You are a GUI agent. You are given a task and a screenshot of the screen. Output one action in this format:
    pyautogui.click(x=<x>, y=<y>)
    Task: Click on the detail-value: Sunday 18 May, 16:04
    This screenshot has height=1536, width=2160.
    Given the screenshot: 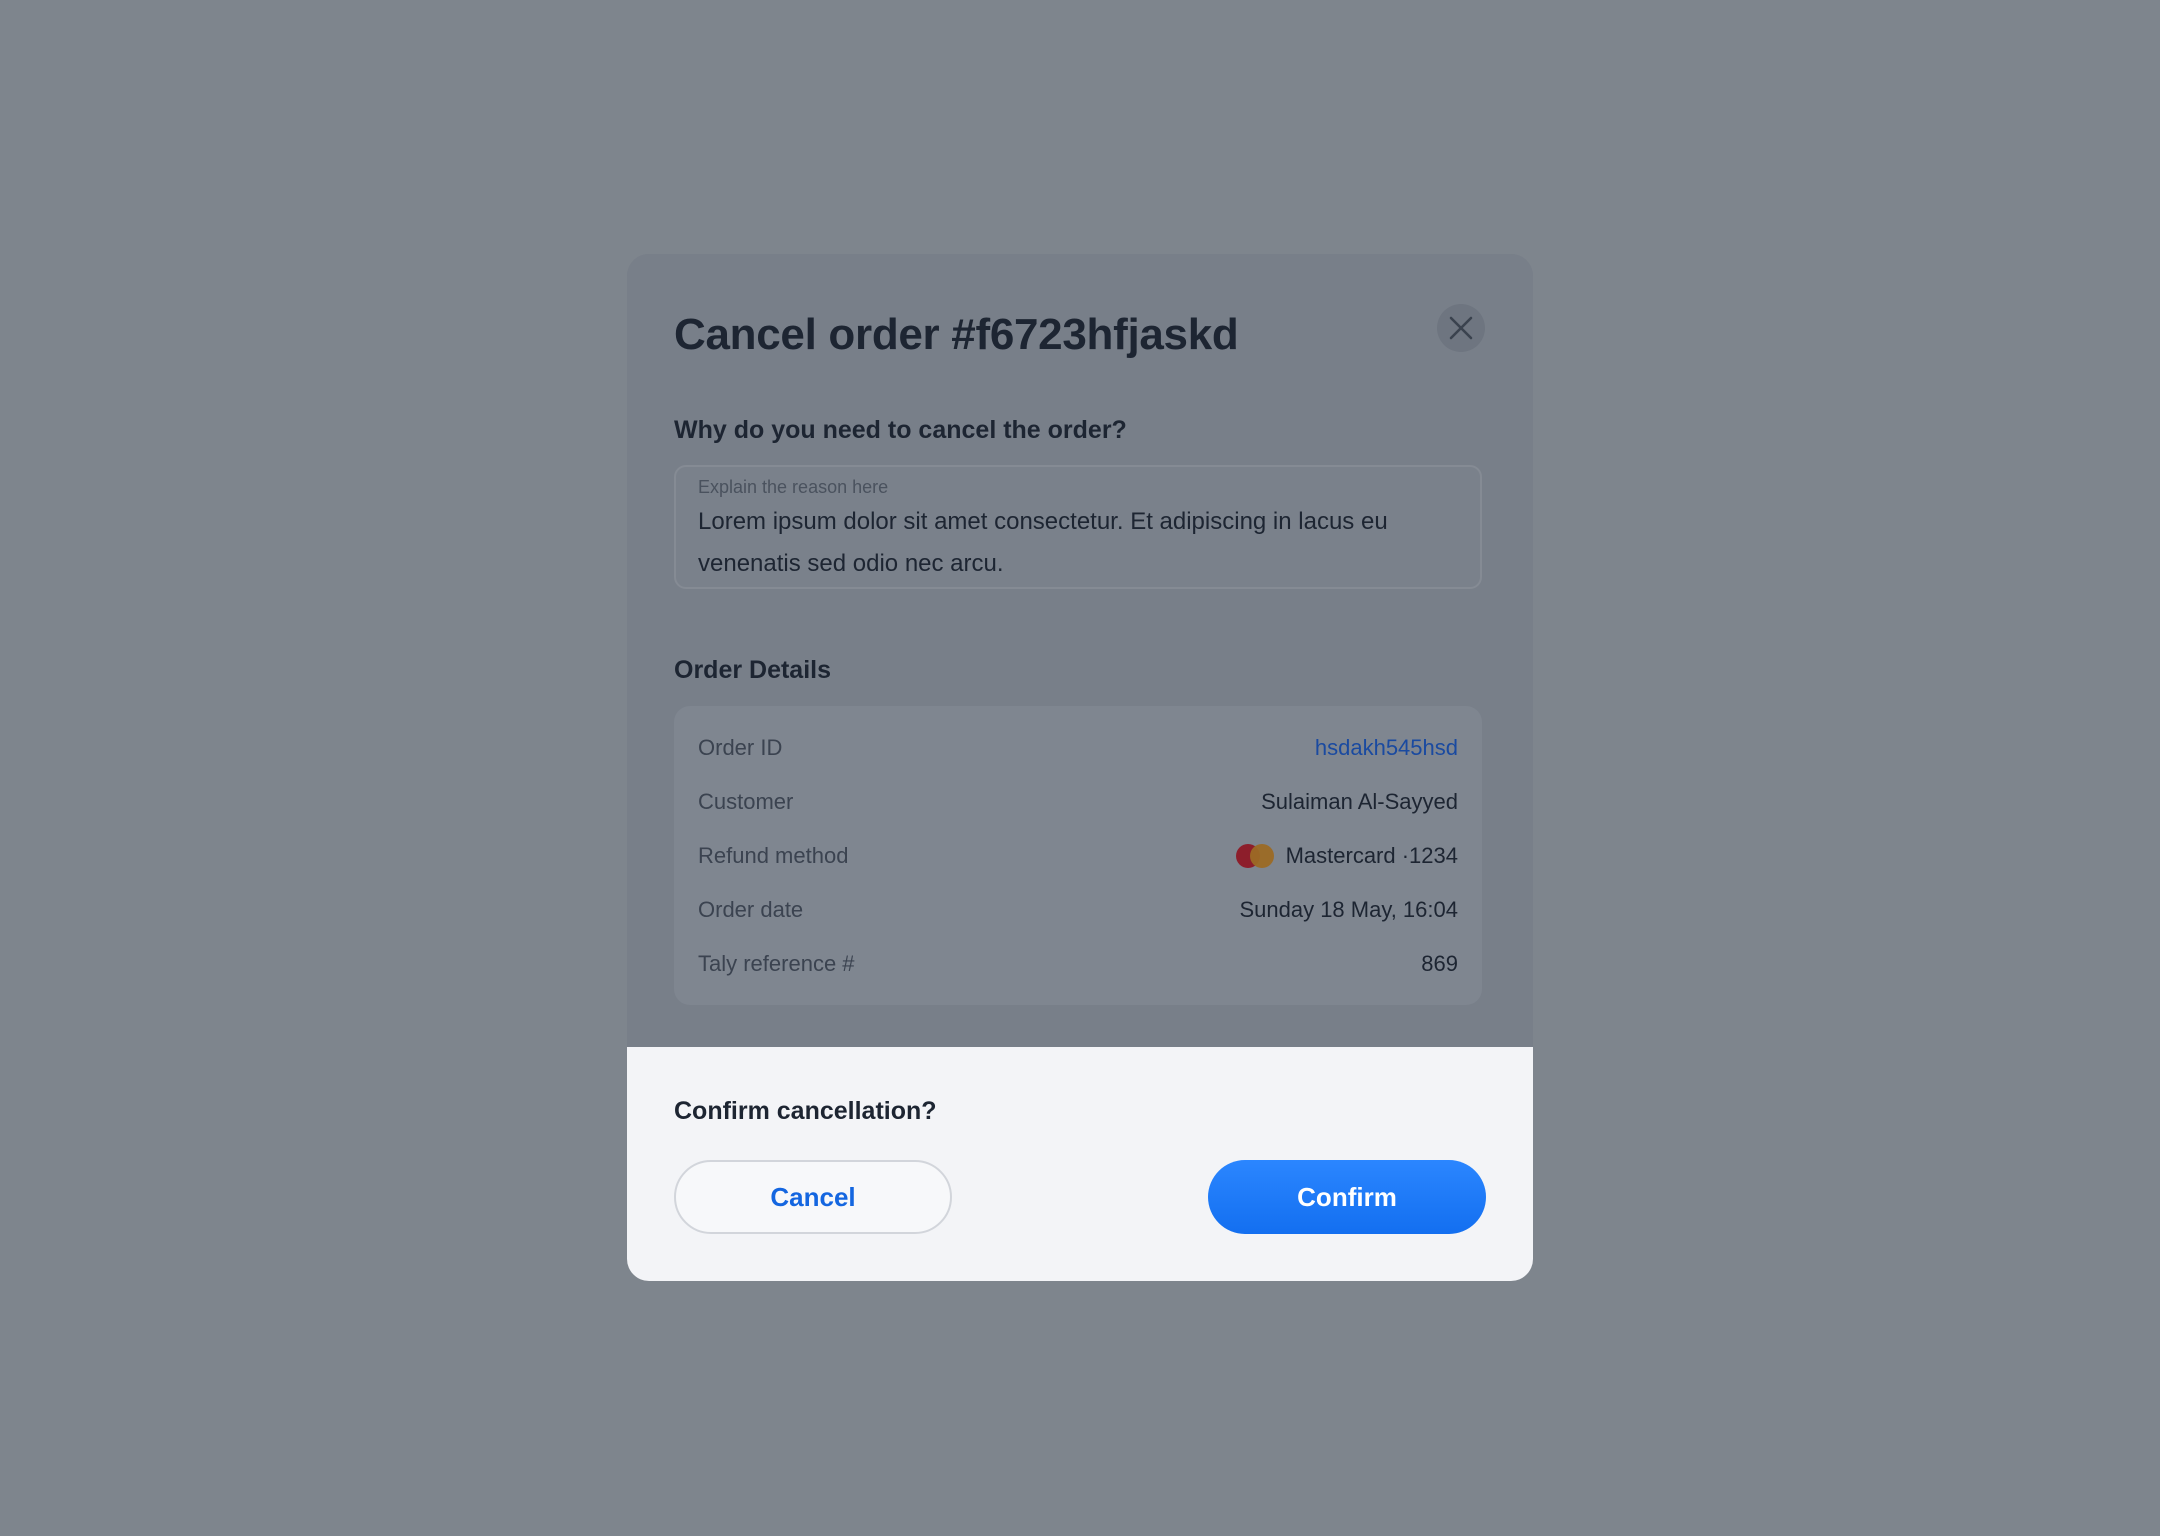 What is the action you would take?
    pyautogui.click(x=1348, y=909)
    